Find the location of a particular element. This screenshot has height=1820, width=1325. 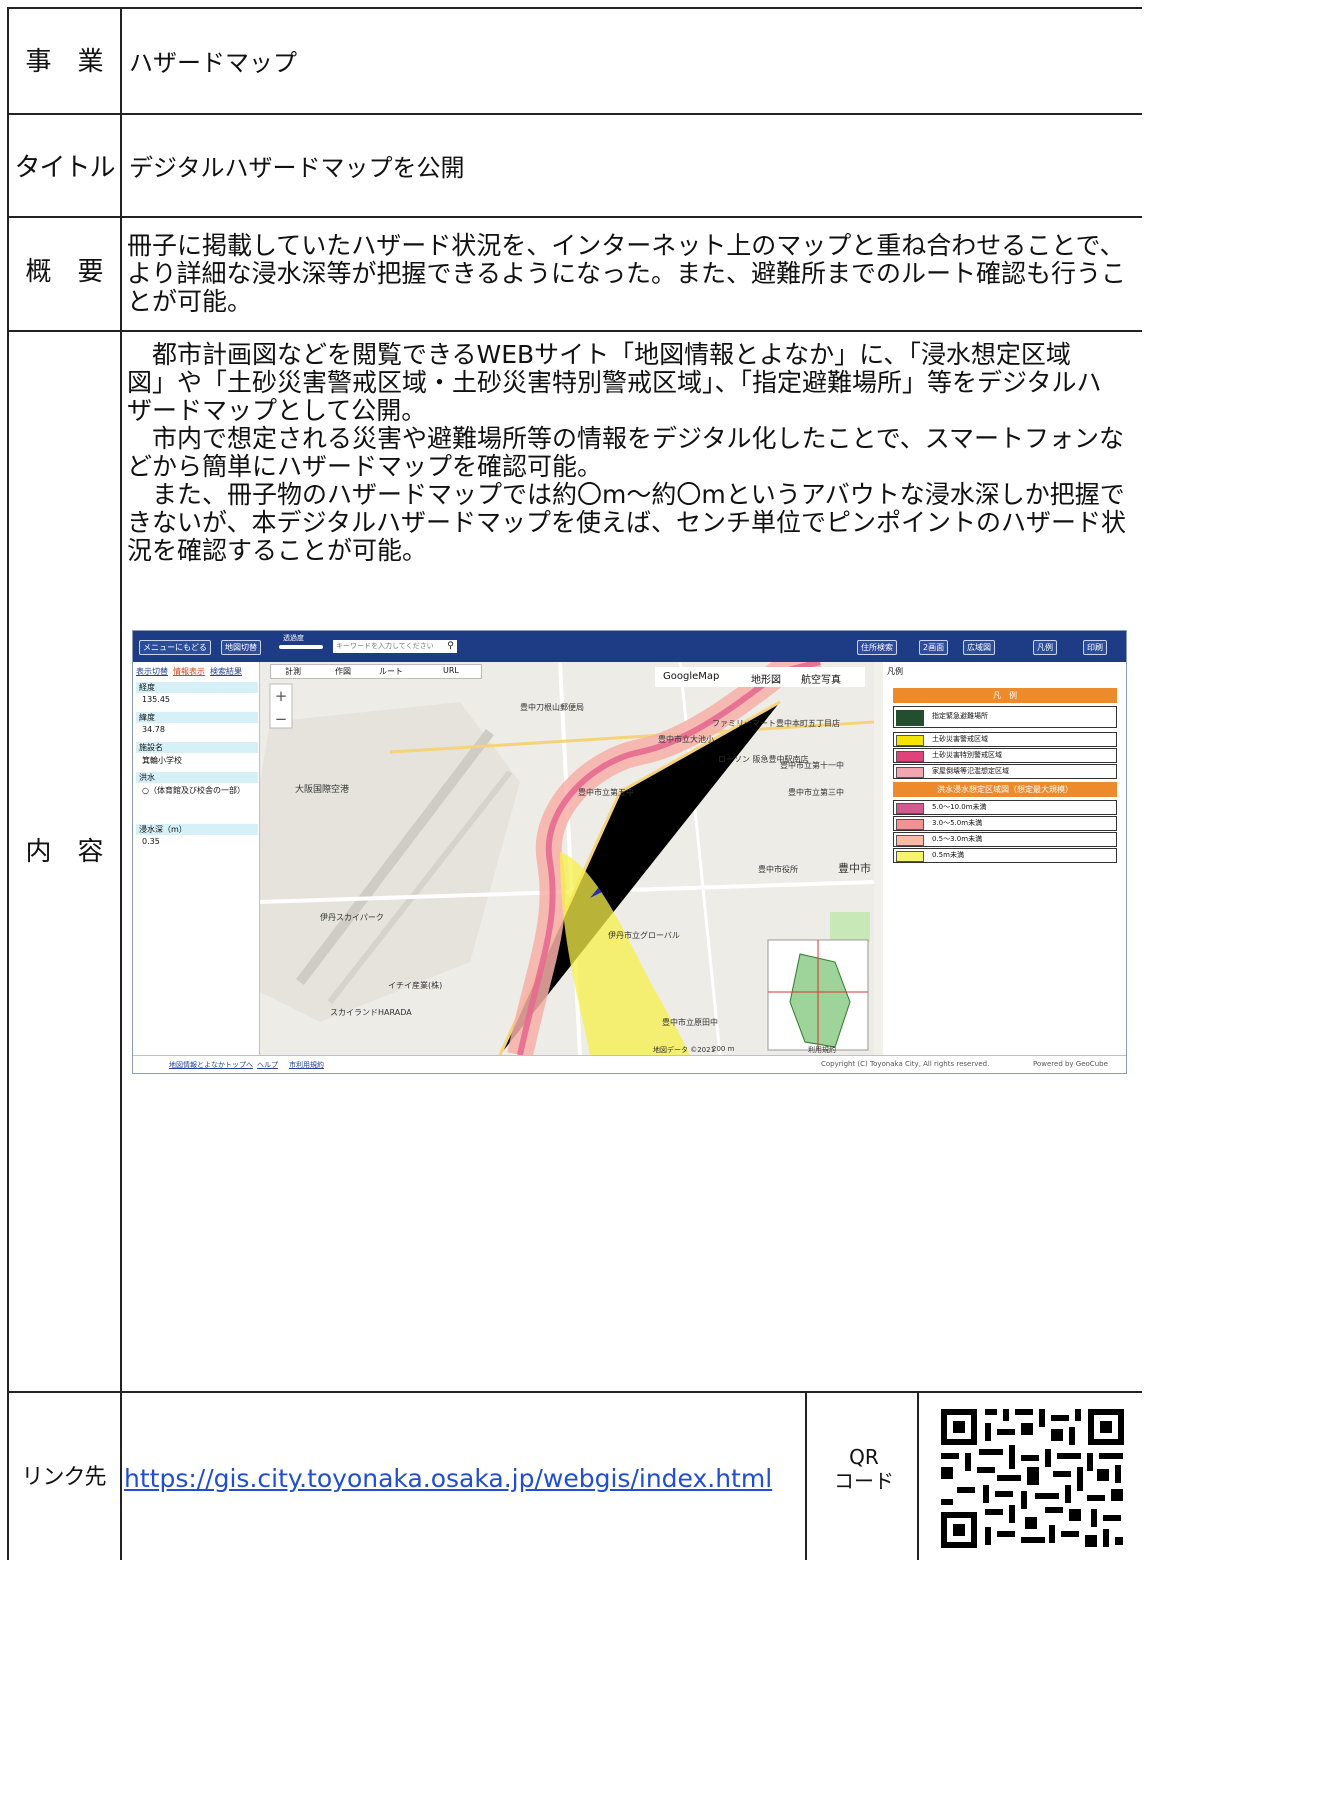

field-value: 0.35 is located at coordinates (151, 841).